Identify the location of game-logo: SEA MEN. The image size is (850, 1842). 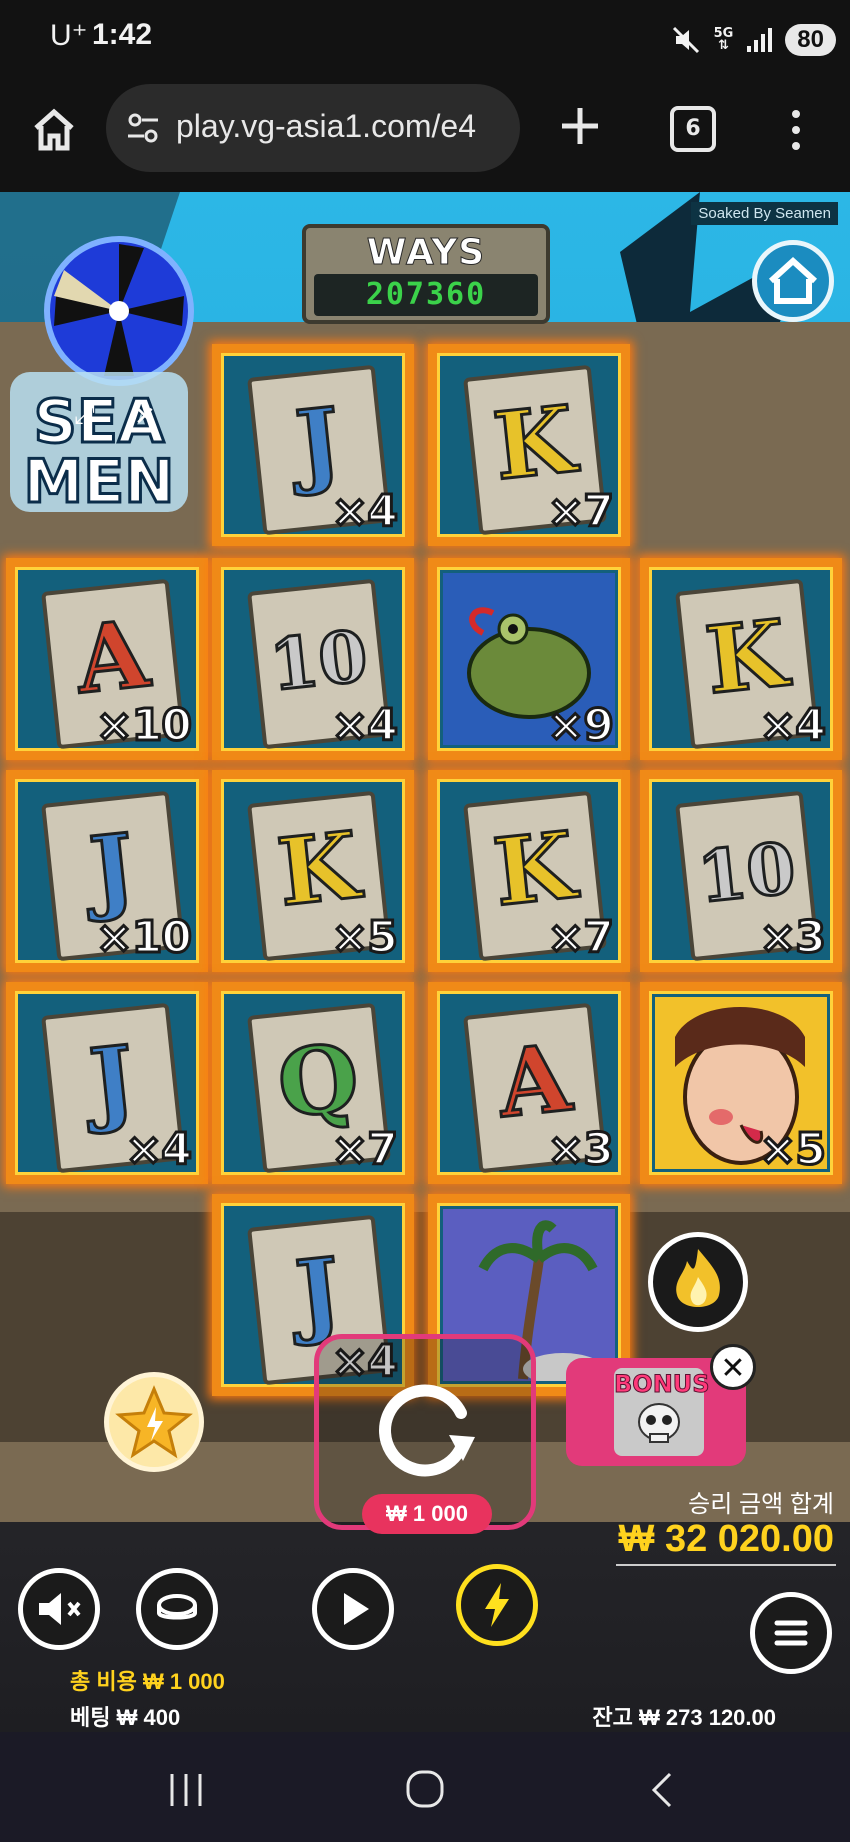
(99, 445).